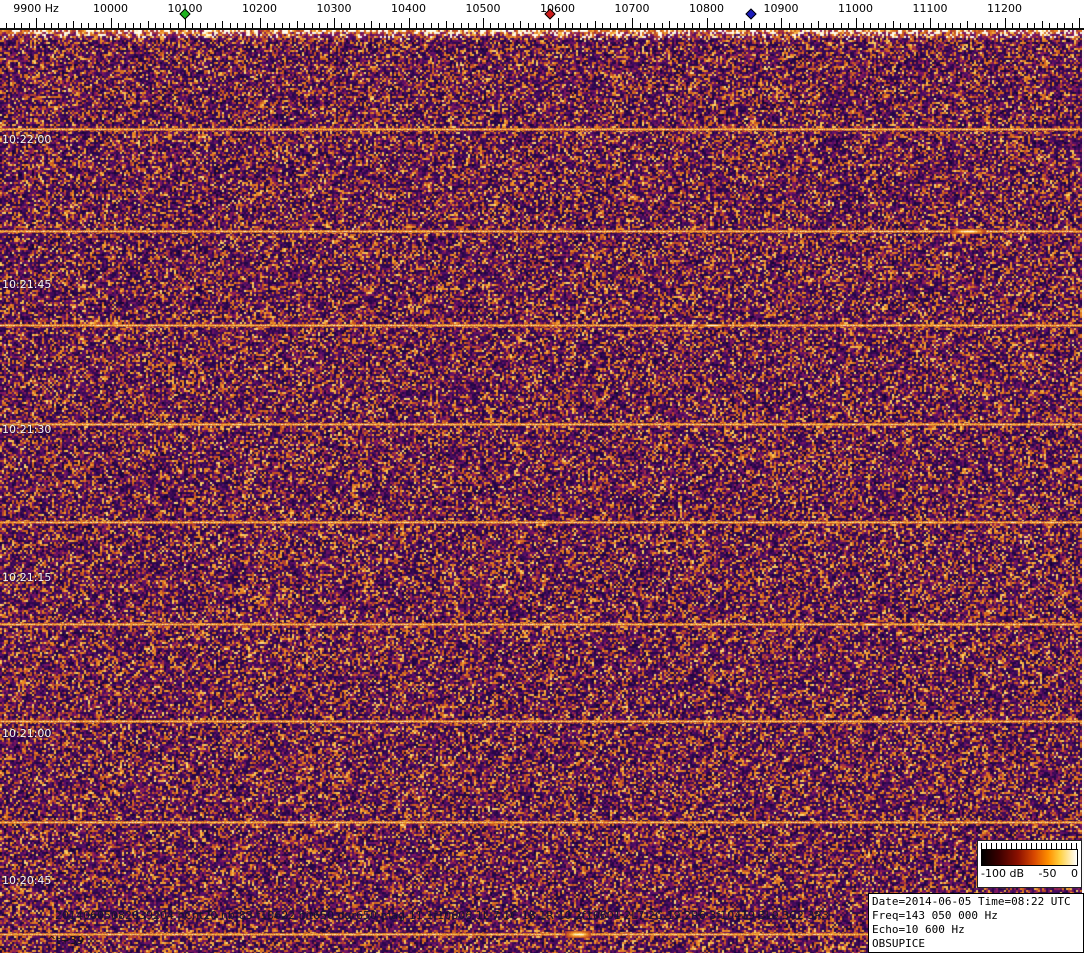 This screenshot has height=953, width=1084. What do you see at coordinates (1047, 873) in the screenshot?
I see `legend-mid-label: -50` at bounding box center [1047, 873].